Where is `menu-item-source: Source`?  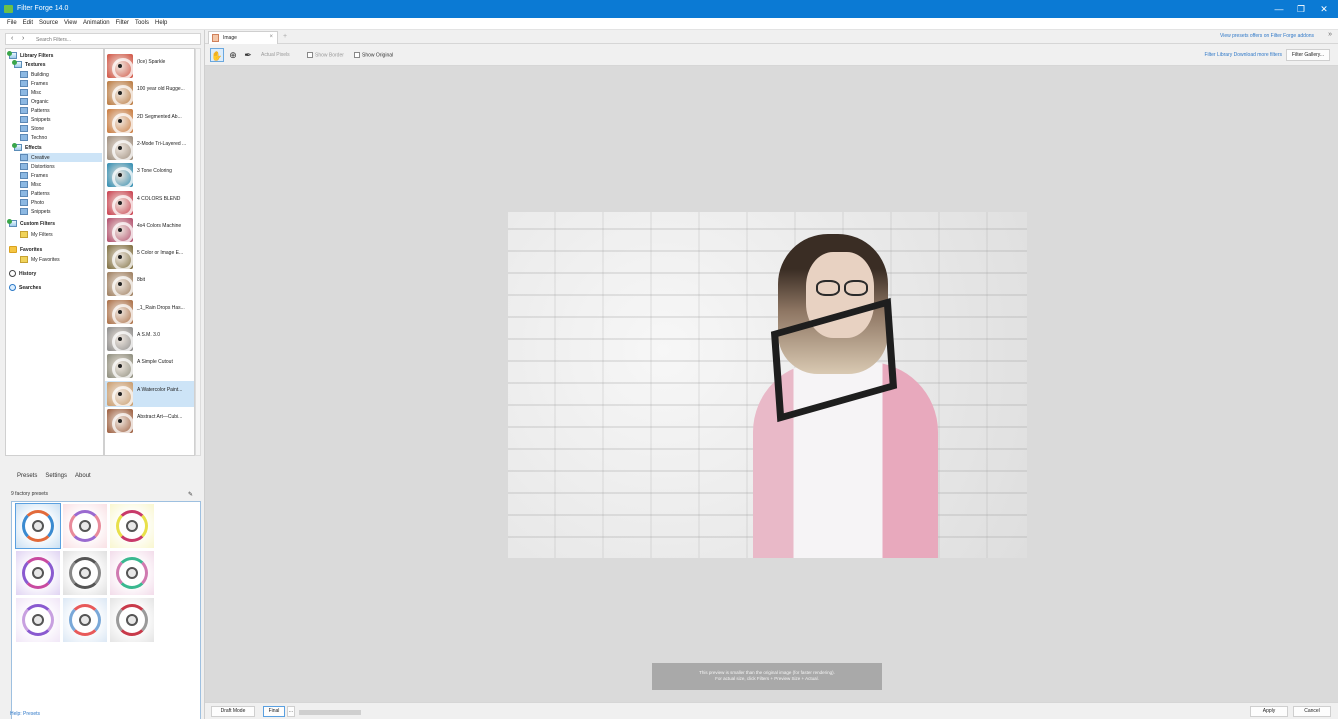
menu-item-source: Source is located at coordinates (48, 23).